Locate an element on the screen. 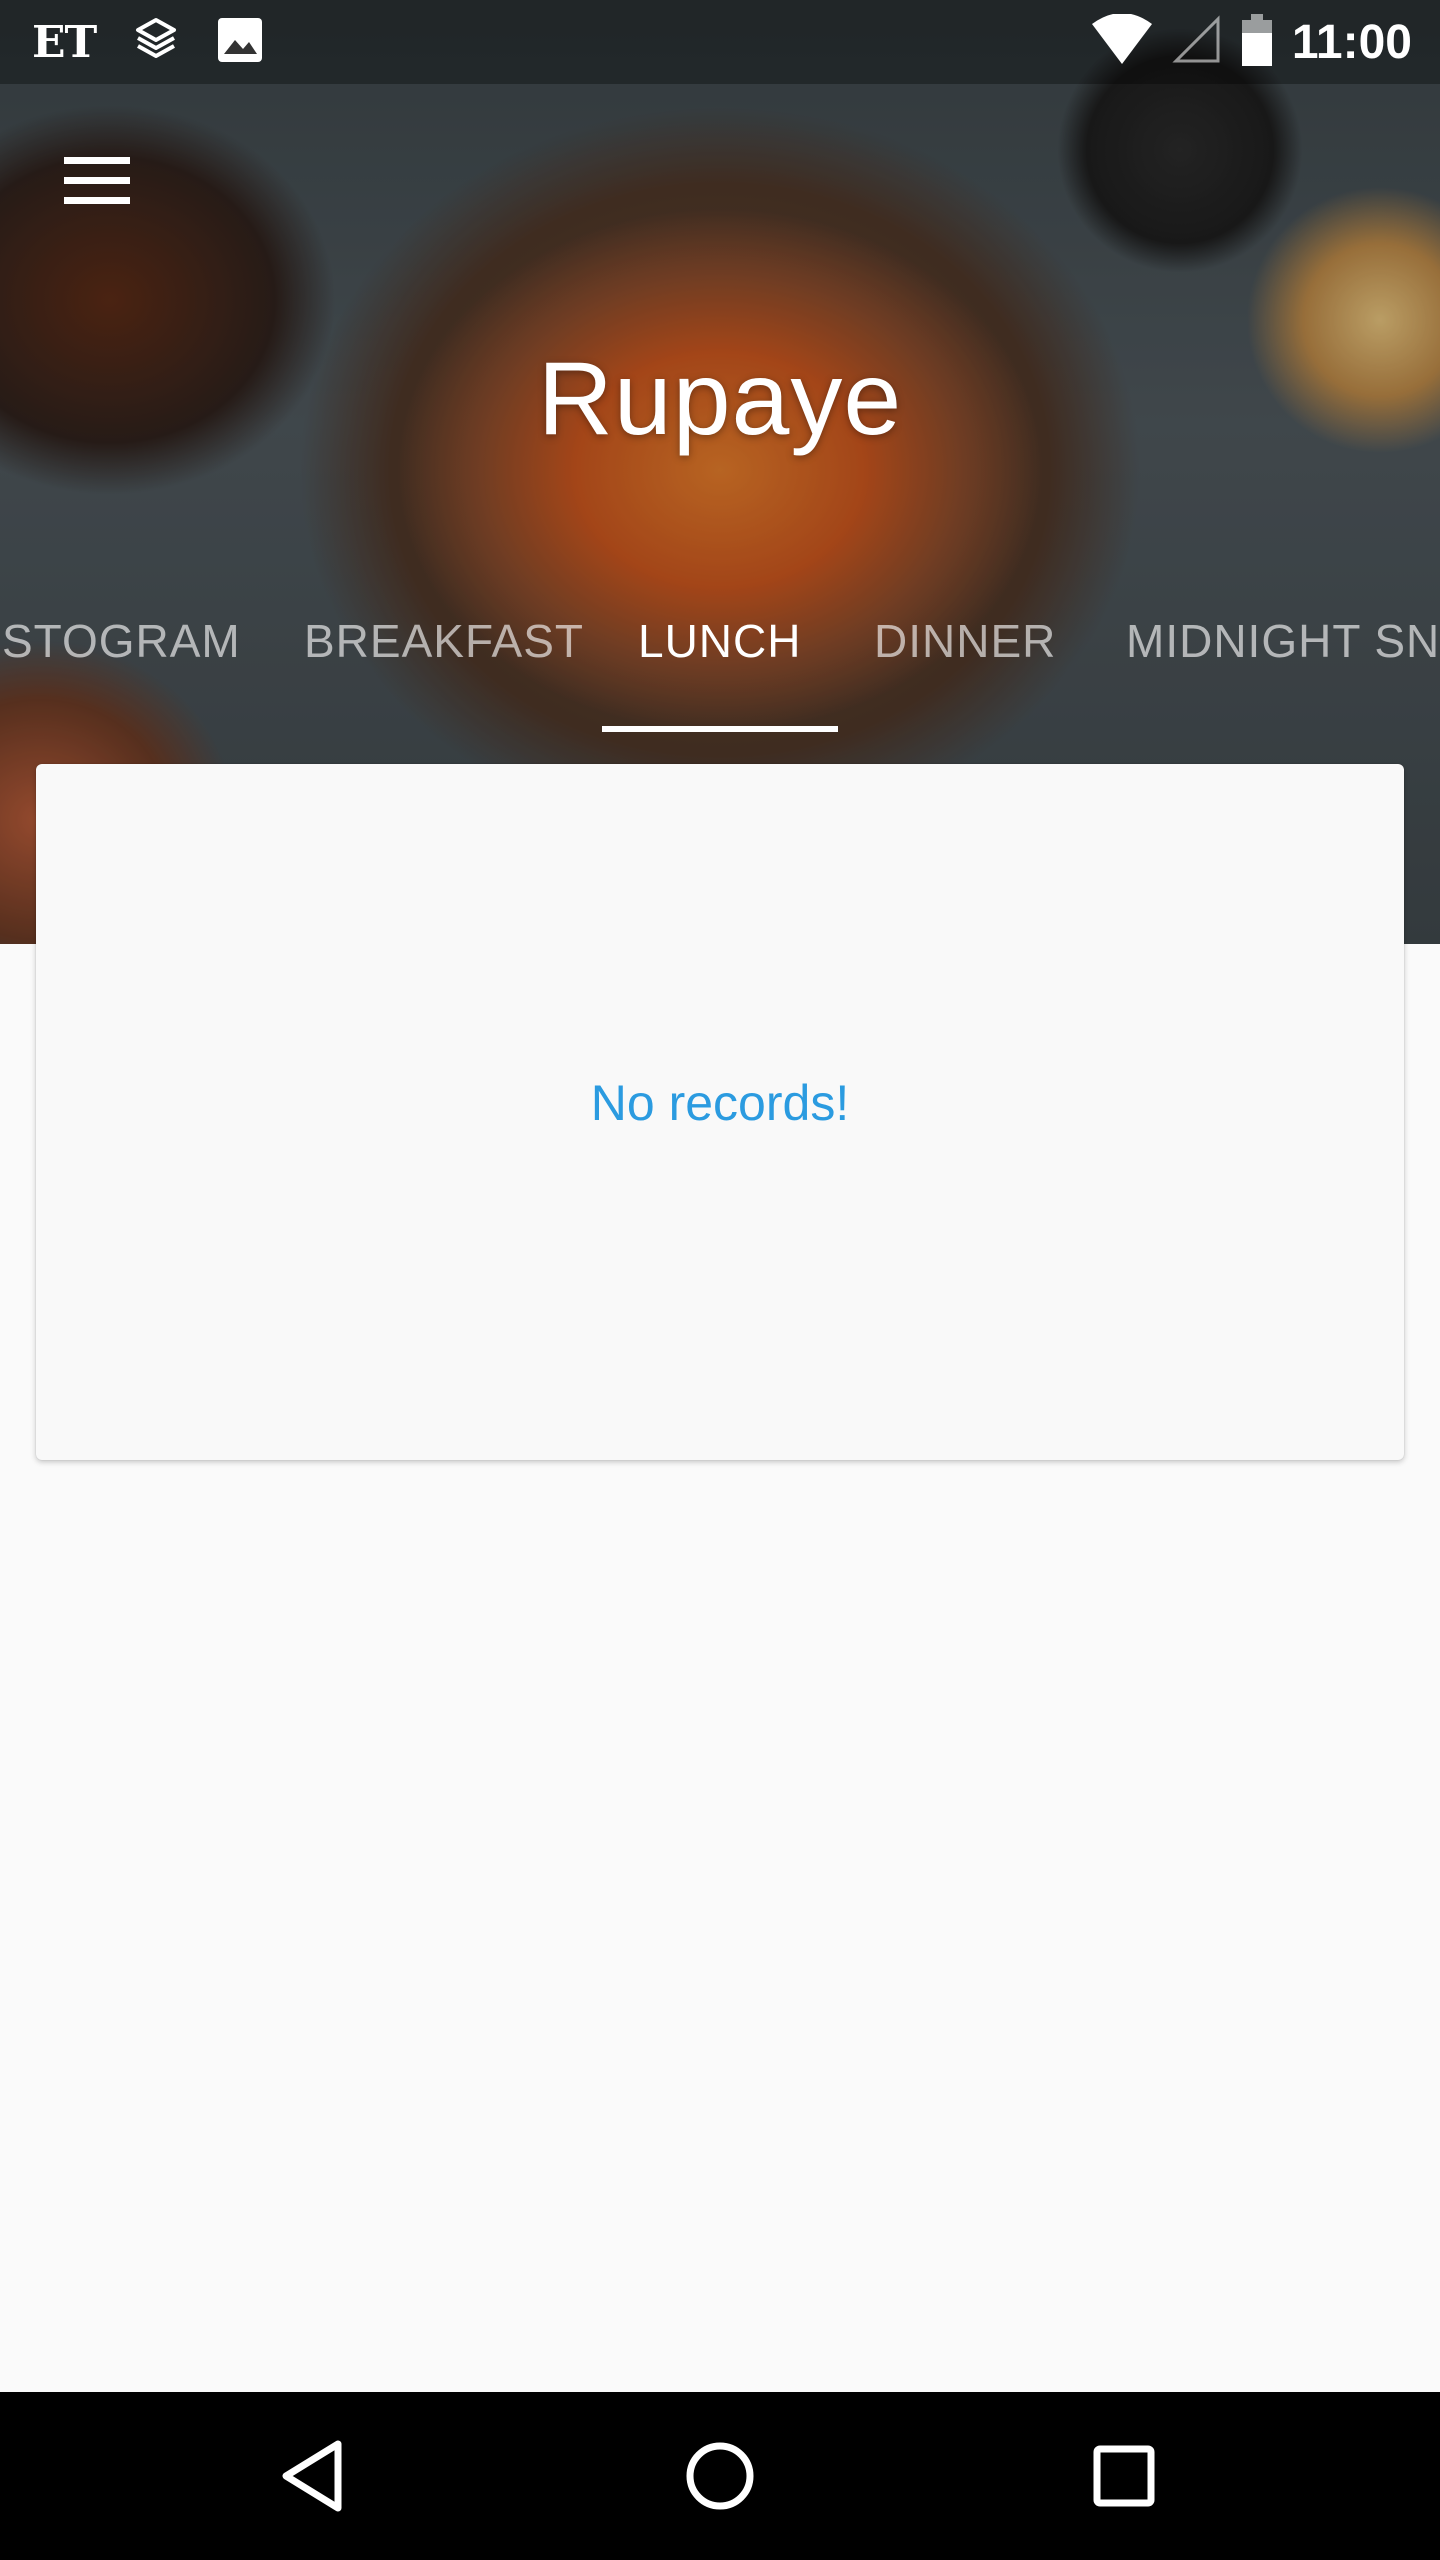 This screenshot has height=2560, width=1440. tab-instagram: STOGRAM is located at coordinates (121, 641).